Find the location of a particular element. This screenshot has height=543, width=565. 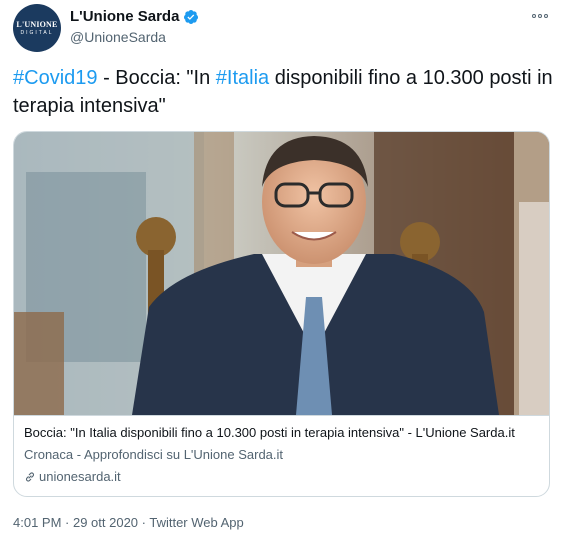

avatar-subtext: DIGITAL is located at coordinates (37, 33).